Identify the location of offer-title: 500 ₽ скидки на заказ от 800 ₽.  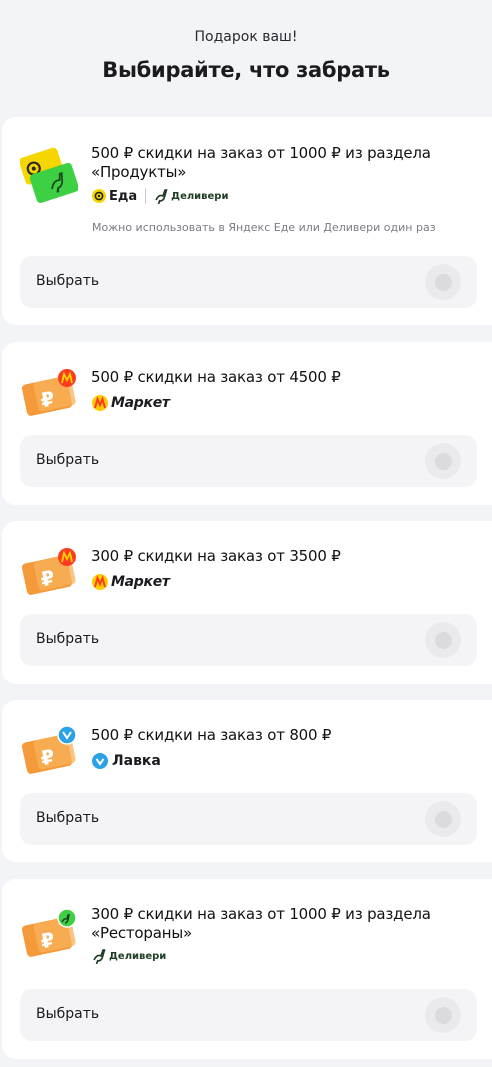
(281, 735).